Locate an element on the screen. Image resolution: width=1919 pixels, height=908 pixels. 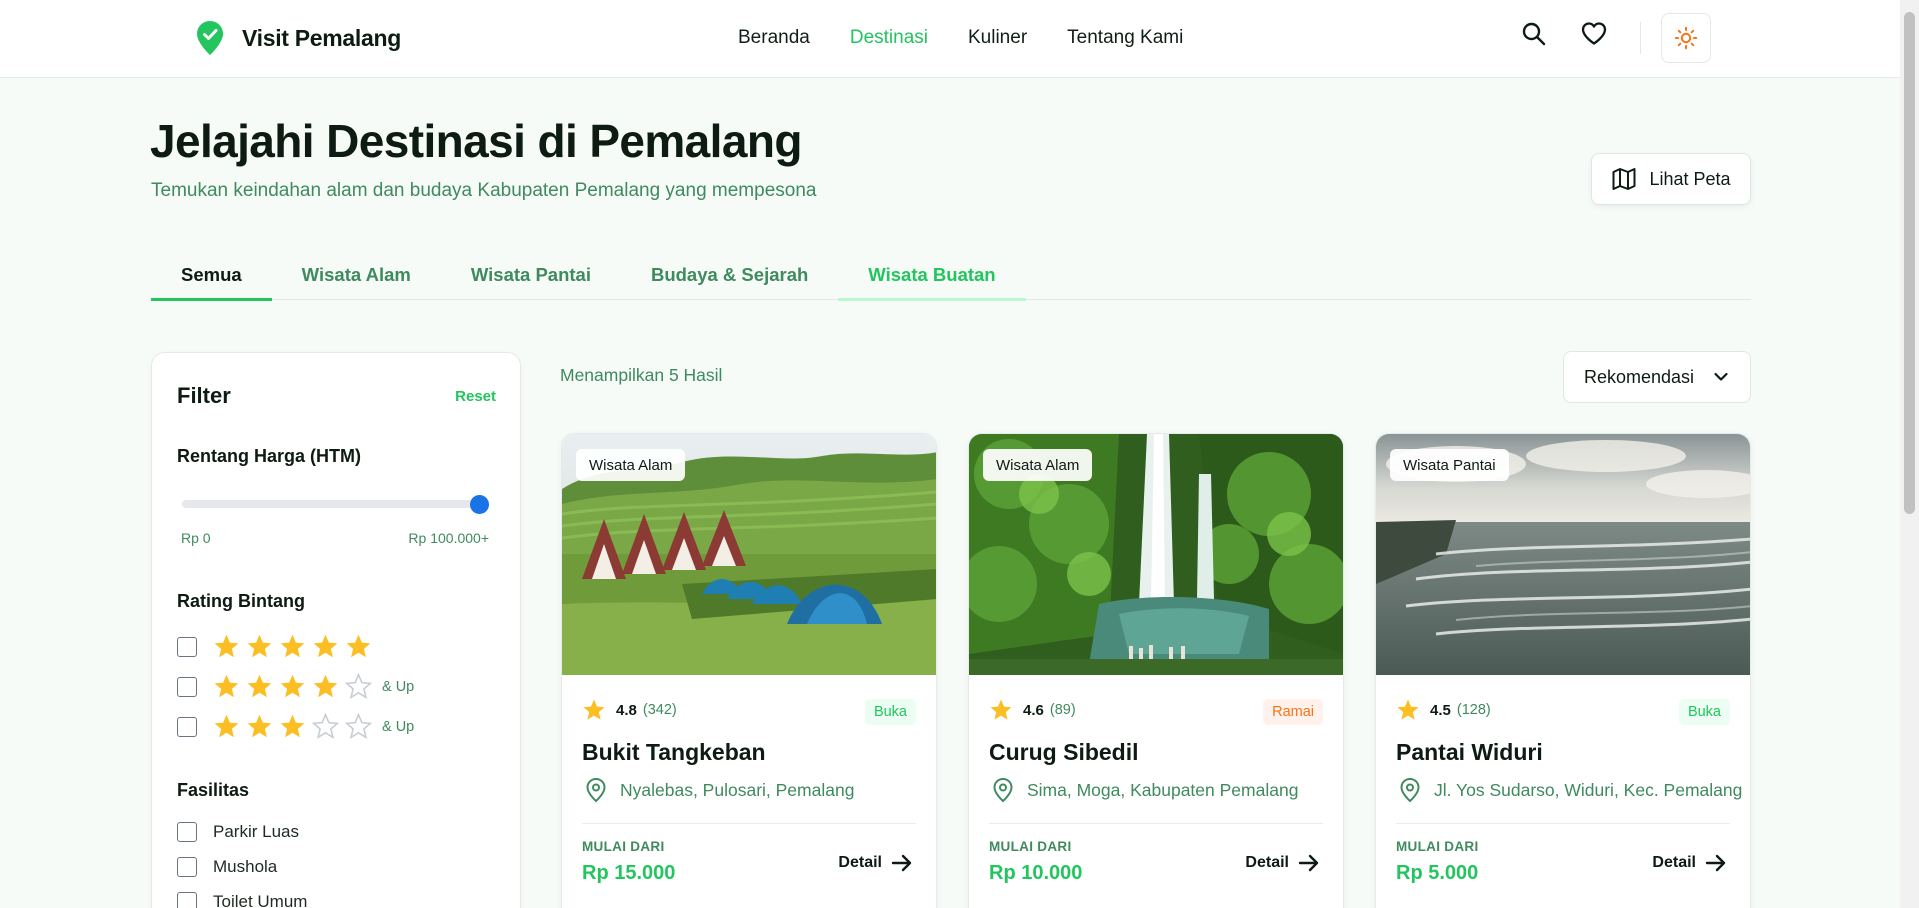
facility-label: Parkir Luas is located at coordinates (256, 831).